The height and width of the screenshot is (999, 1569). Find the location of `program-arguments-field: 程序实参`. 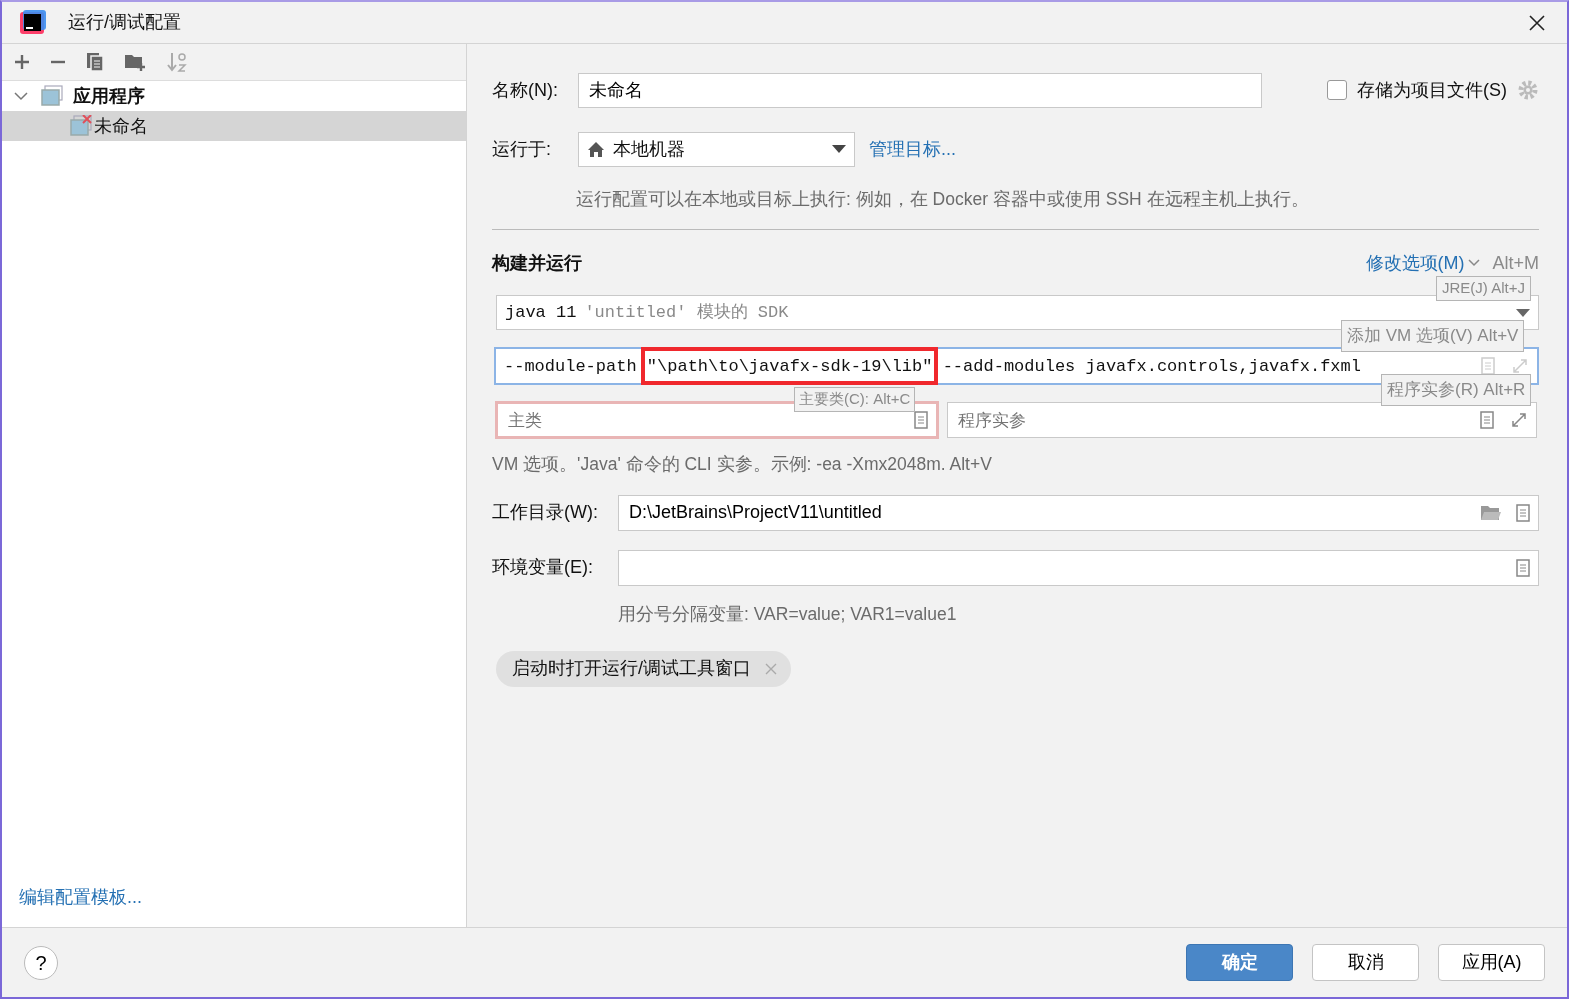

program-arguments-field: 程序实参 is located at coordinates (1242, 420).